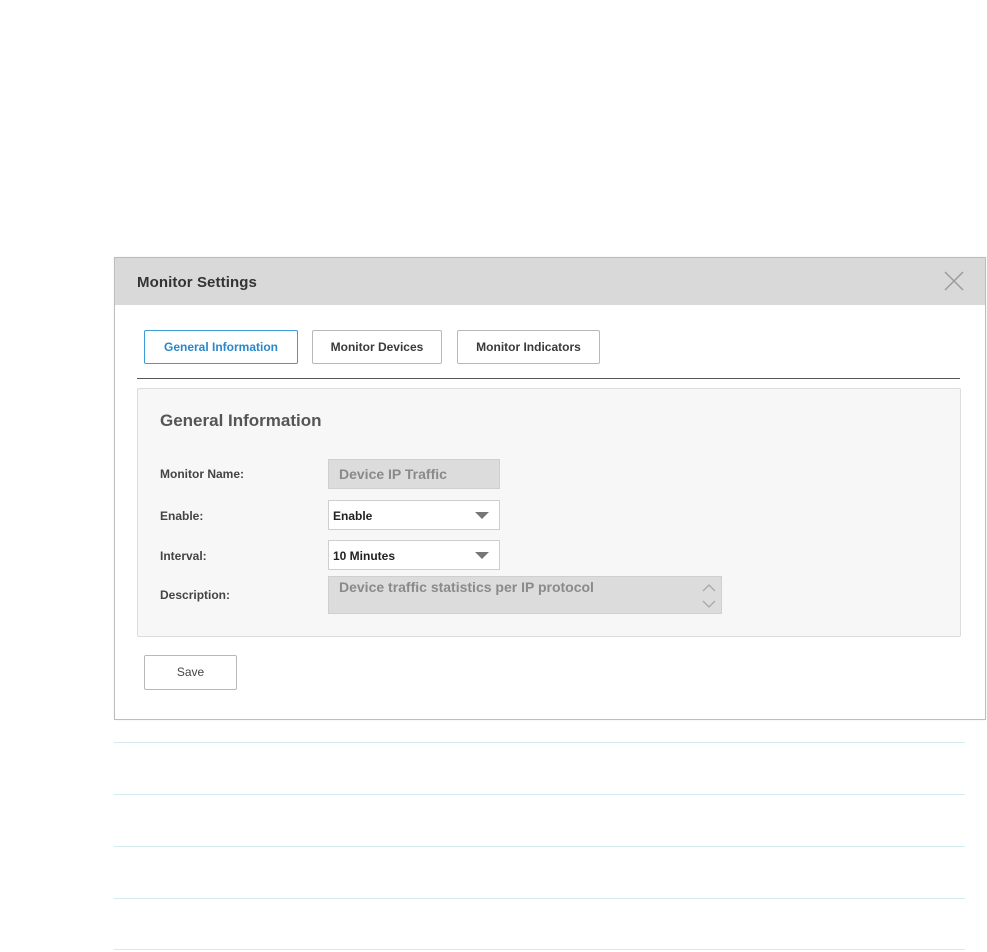 This screenshot has height=952, width=987. What do you see at coordinates (190, 672) in the screenshot?
I see `save-button: Save` at bounding box center [190, 672].